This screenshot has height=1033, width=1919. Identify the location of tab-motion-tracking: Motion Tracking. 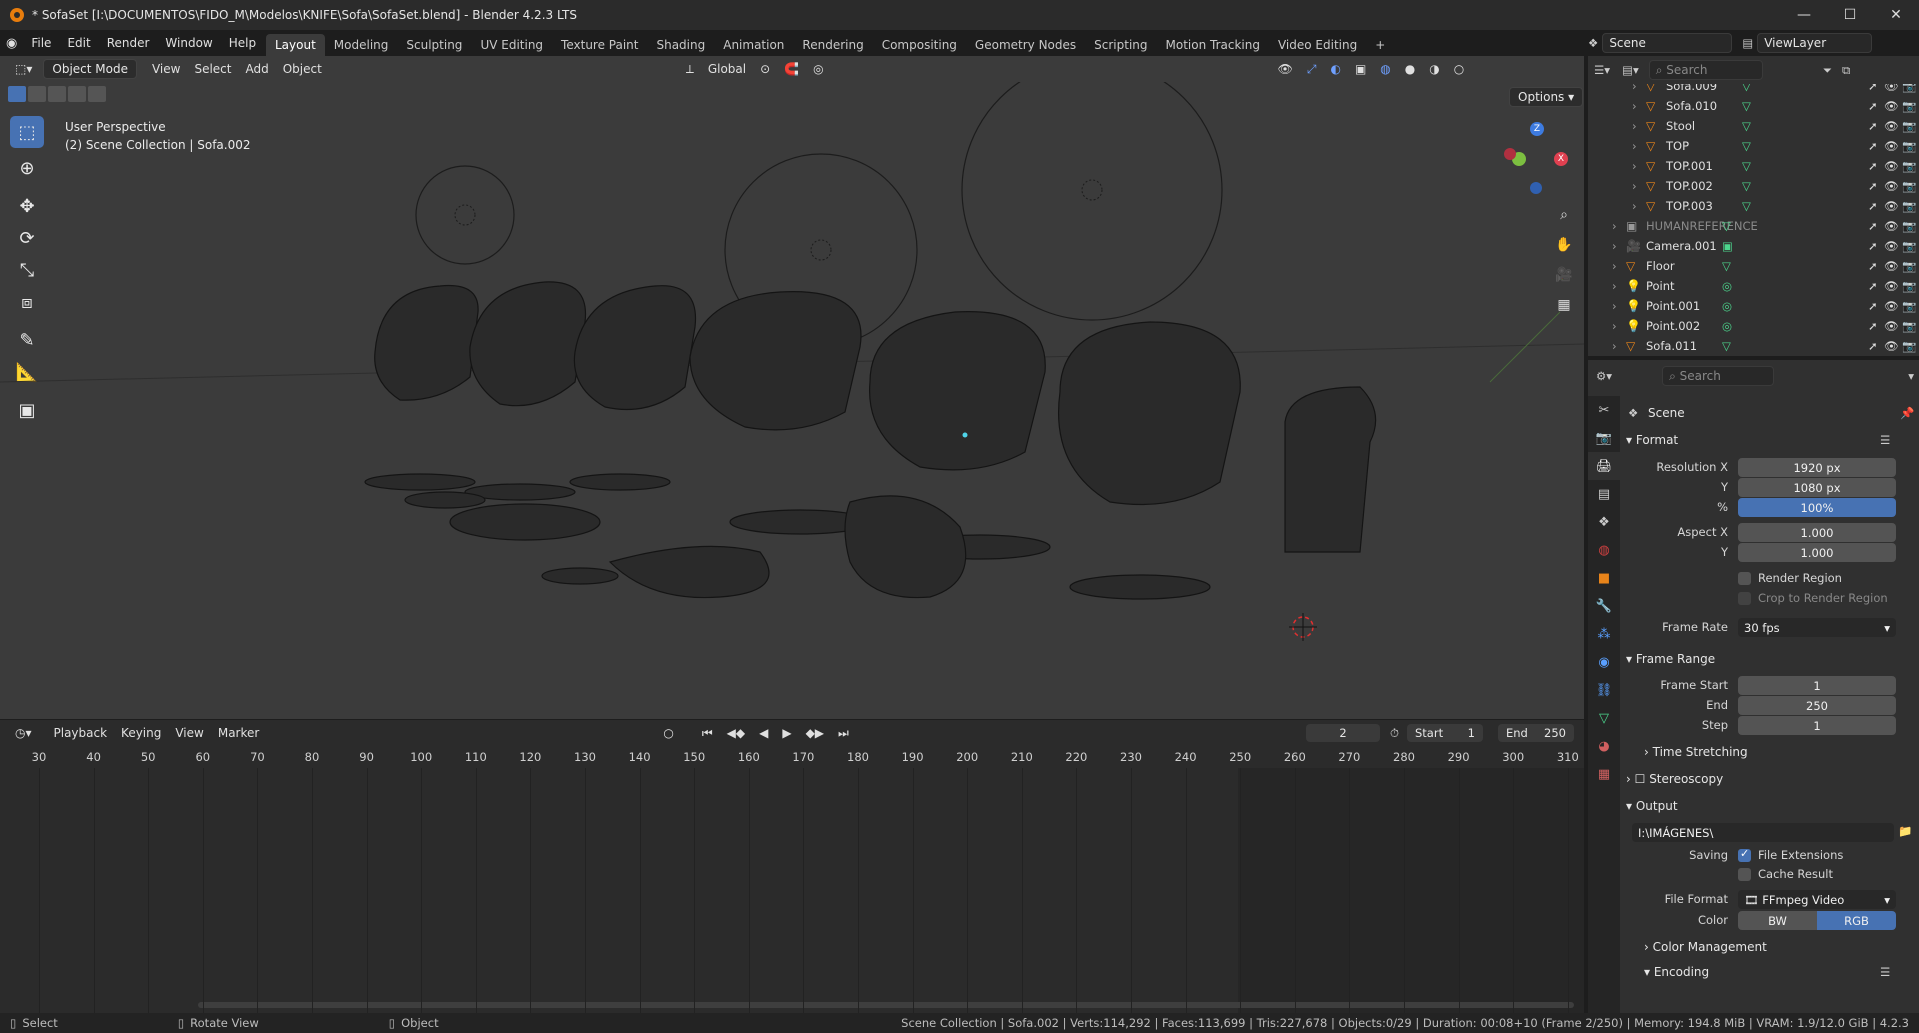
(1213, 45).